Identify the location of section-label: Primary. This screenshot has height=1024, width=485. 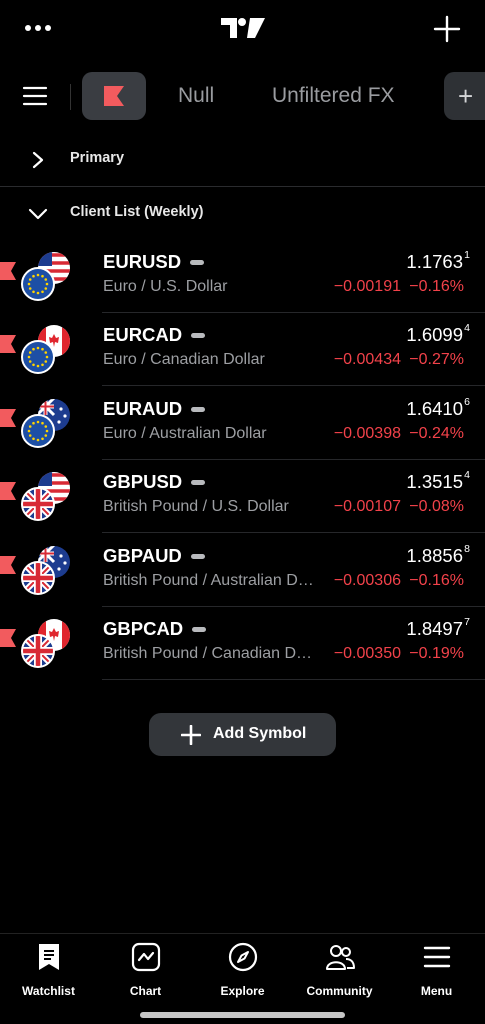
(97, 158).